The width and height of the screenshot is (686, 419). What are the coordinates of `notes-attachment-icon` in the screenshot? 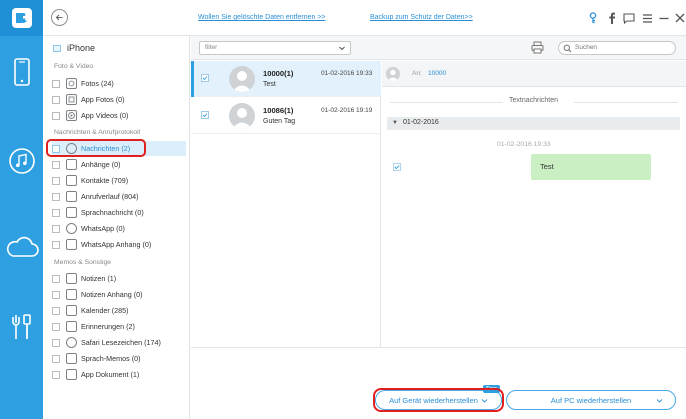 It's located at (71, 294).